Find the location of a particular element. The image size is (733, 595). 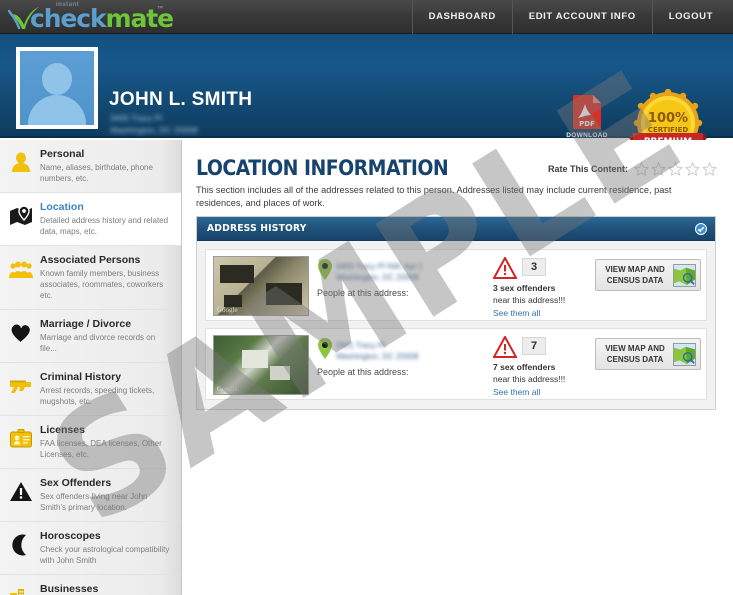

pdf-icon: PDF is located at coordinates (587, 112).